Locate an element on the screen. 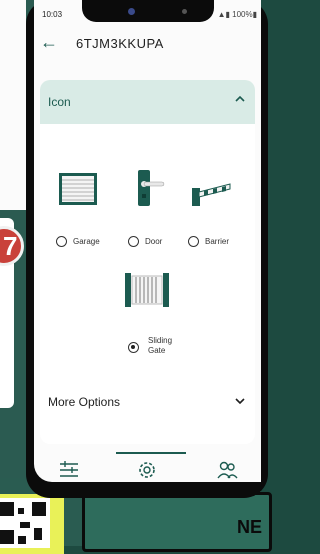 The width and height of the screenshot is (320, 554). backdrop-sign: NE is located at coordinates (177, 522).